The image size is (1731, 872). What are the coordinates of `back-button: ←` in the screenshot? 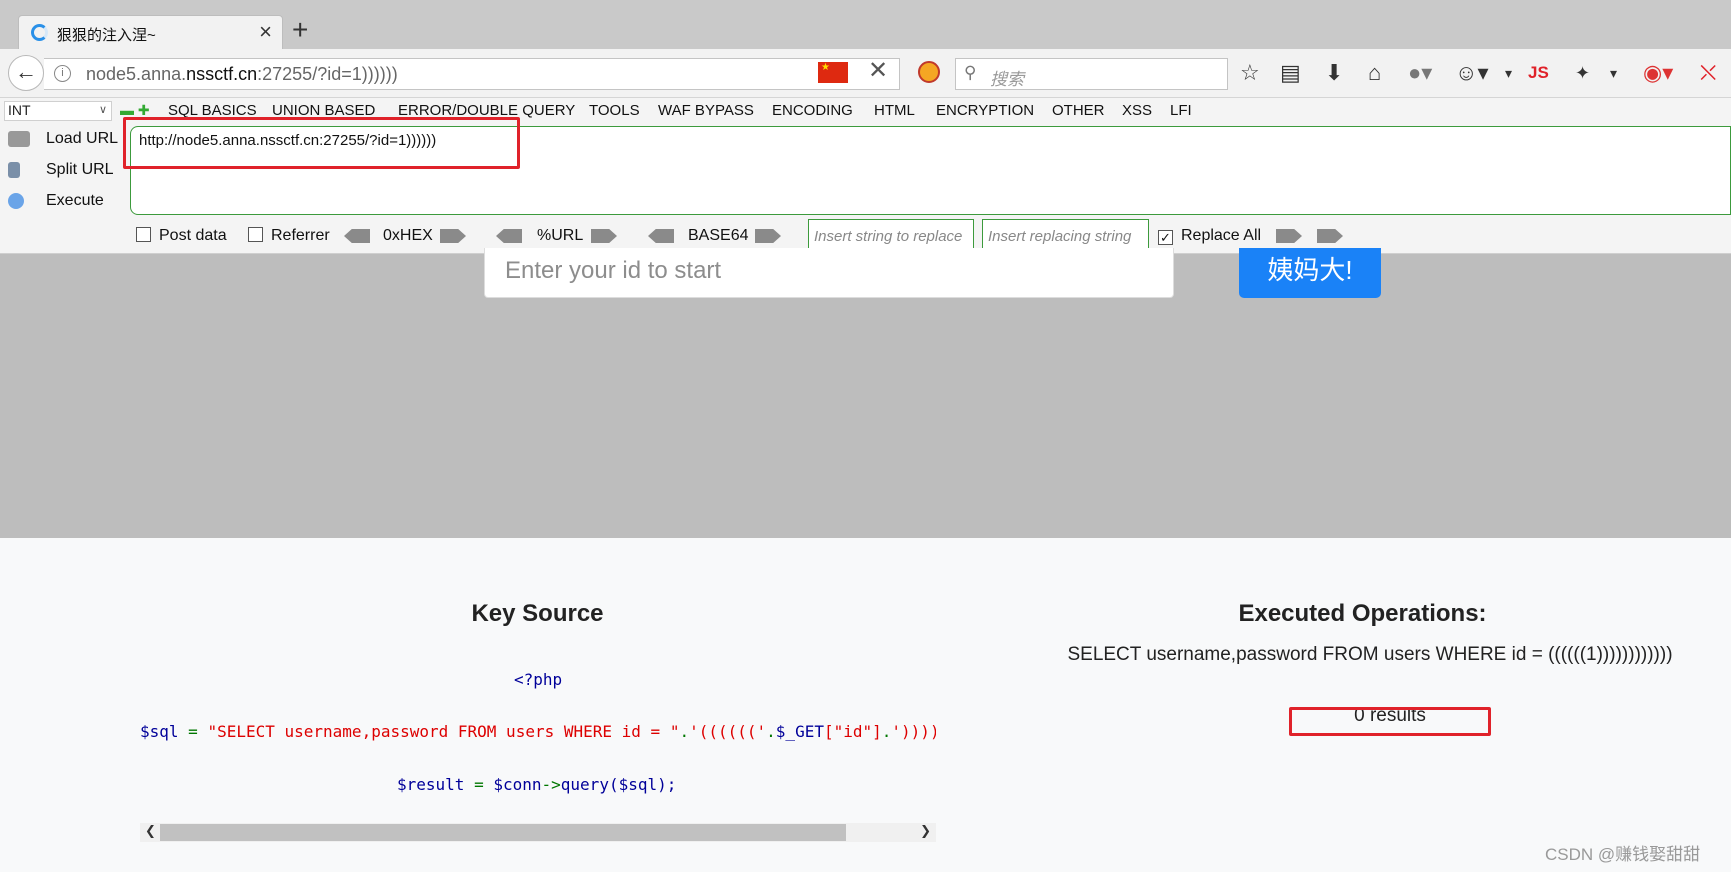 It's located at (26, 73).